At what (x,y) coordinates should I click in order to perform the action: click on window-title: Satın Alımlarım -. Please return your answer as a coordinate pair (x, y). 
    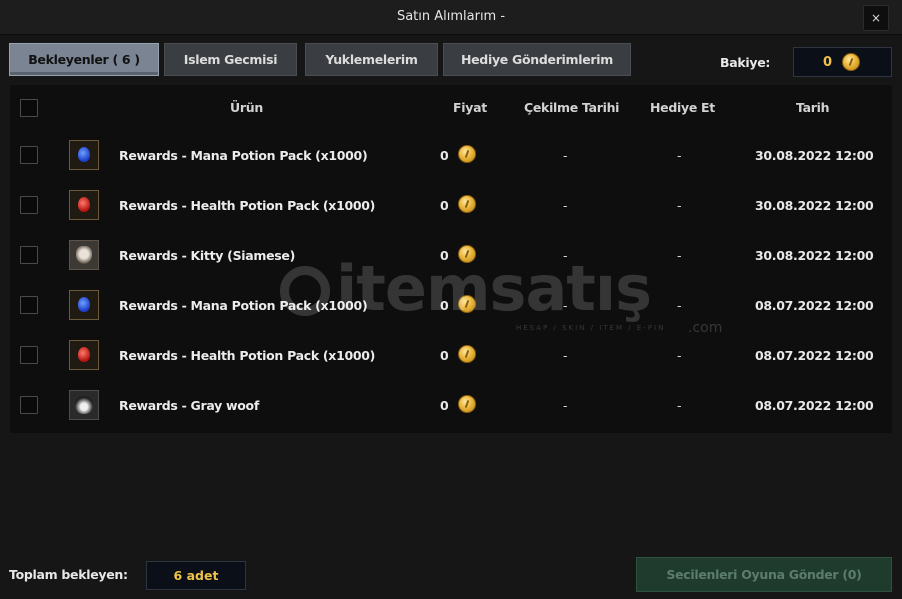
    Looking at the image, I should click on (451, 16).